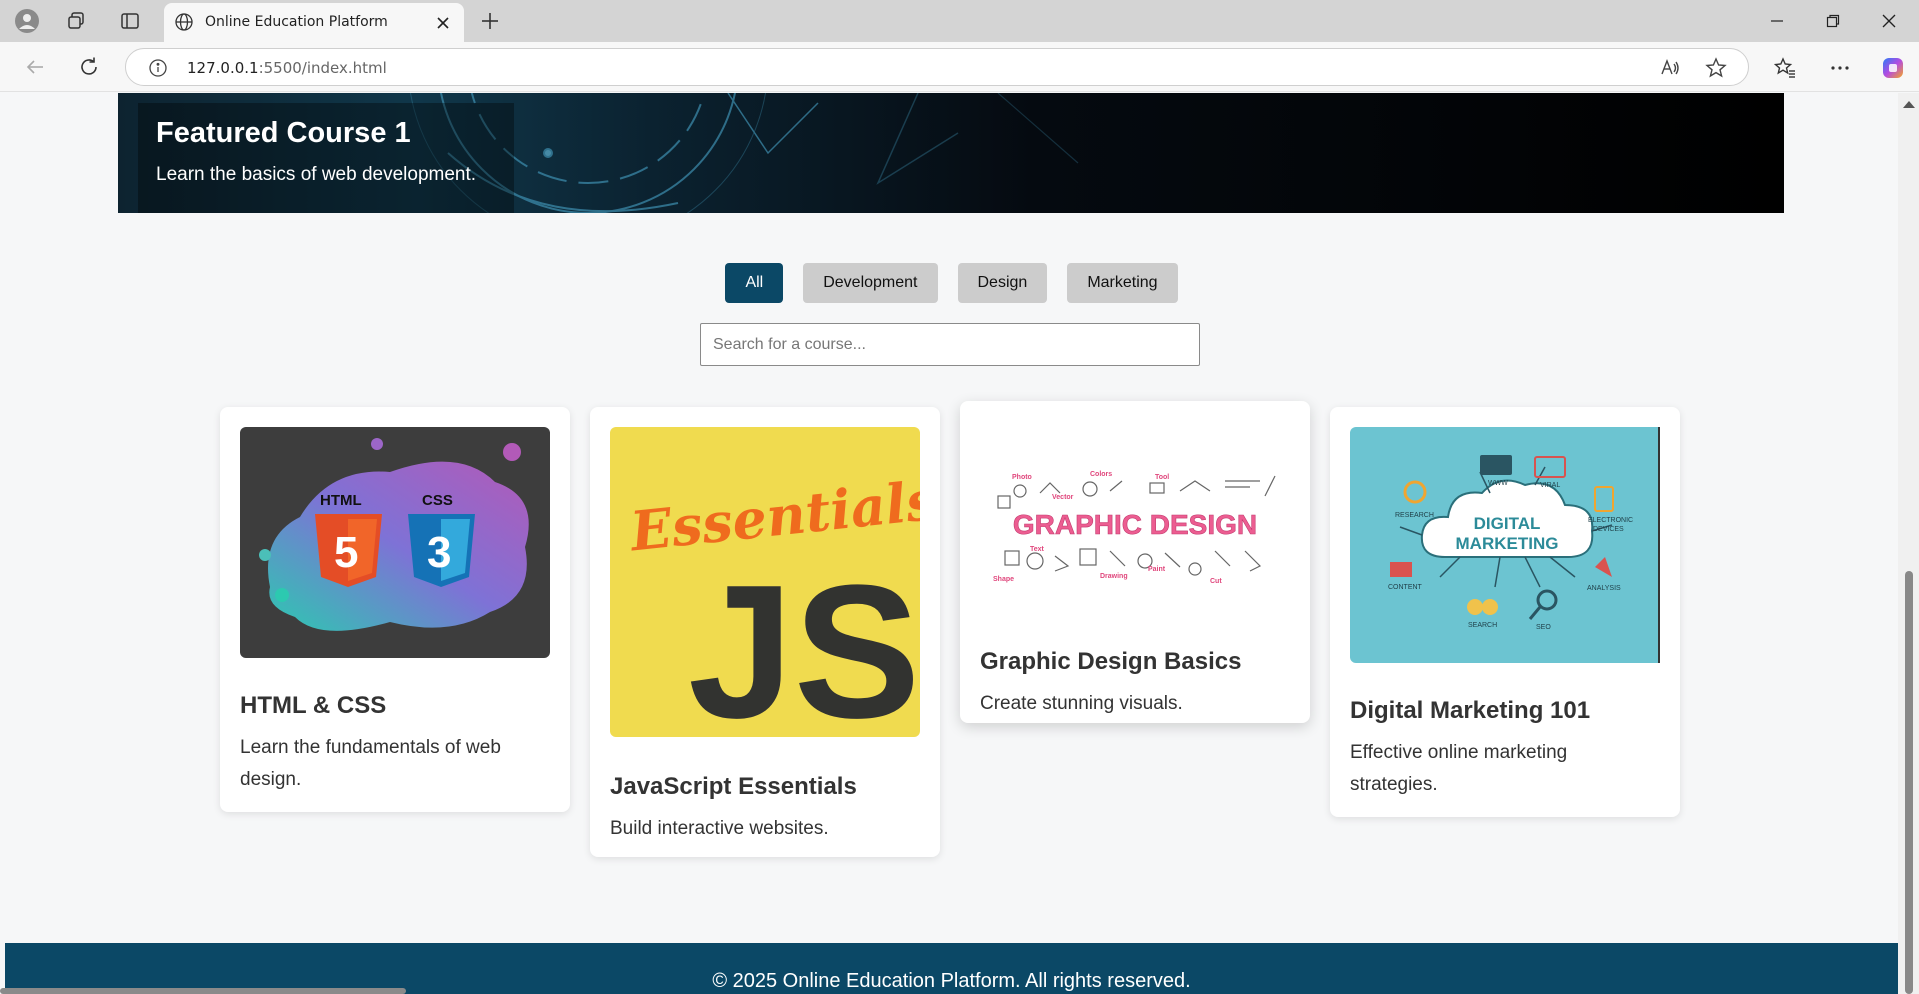 The height and width of the screenshot is (994, 1919). I want to click on vertical-tabs-icon, so click(130, 21).